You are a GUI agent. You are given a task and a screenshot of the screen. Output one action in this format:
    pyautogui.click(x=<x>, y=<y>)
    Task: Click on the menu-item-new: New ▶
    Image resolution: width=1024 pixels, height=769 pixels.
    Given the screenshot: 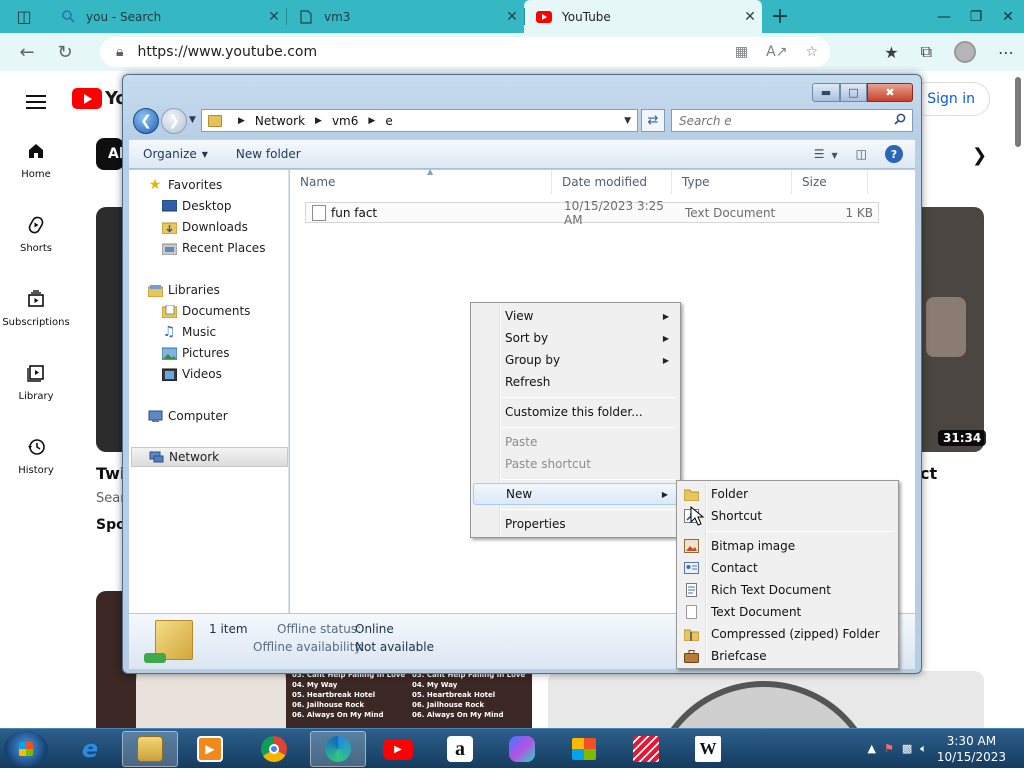 What is the action you would take?
    pyautogui.click(x=575, y=494)
    